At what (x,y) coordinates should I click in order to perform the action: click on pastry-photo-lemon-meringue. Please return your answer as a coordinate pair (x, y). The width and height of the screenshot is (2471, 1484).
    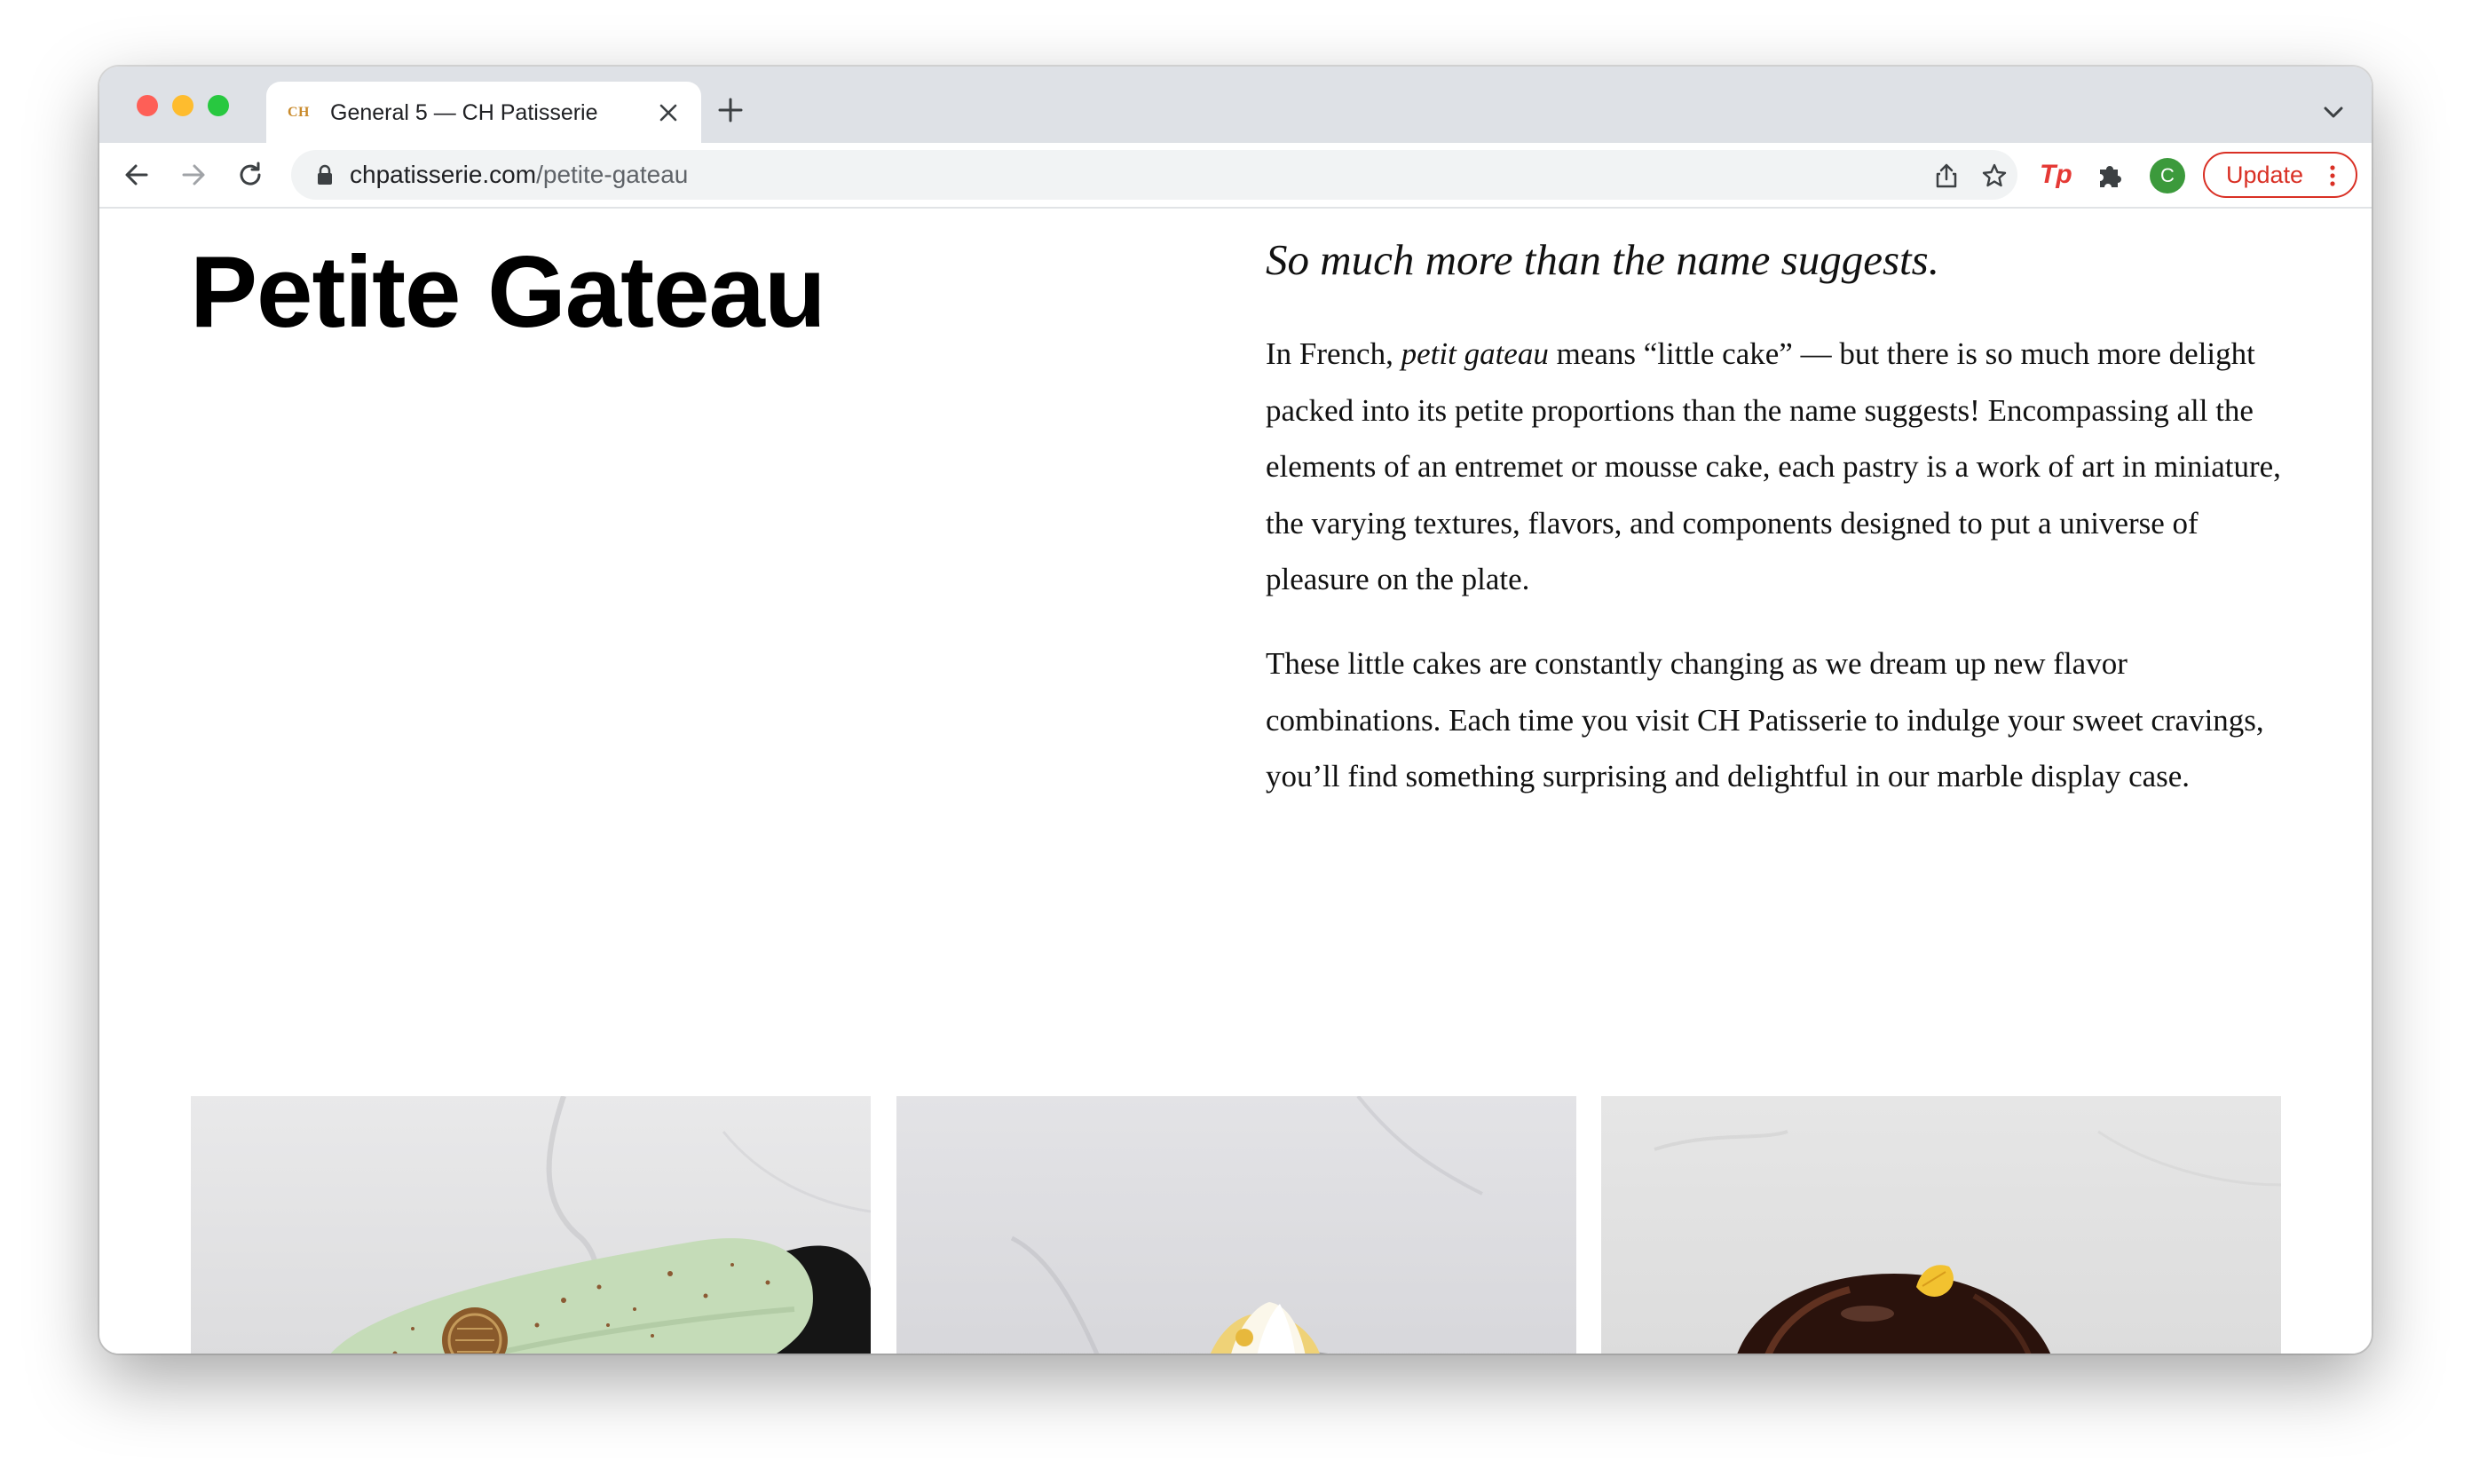
    Looking at the image, I should click on (1236, 1225).